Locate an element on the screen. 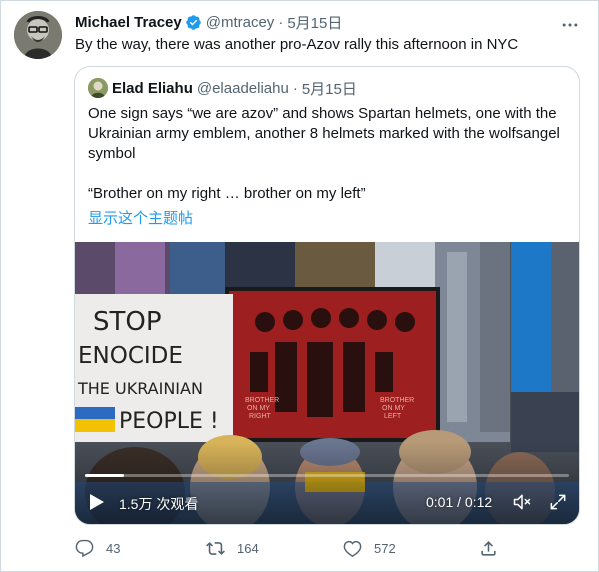 The width and height of the screenshot is (599, 572). reply-button: 43 is located at coordinates (97, 548).